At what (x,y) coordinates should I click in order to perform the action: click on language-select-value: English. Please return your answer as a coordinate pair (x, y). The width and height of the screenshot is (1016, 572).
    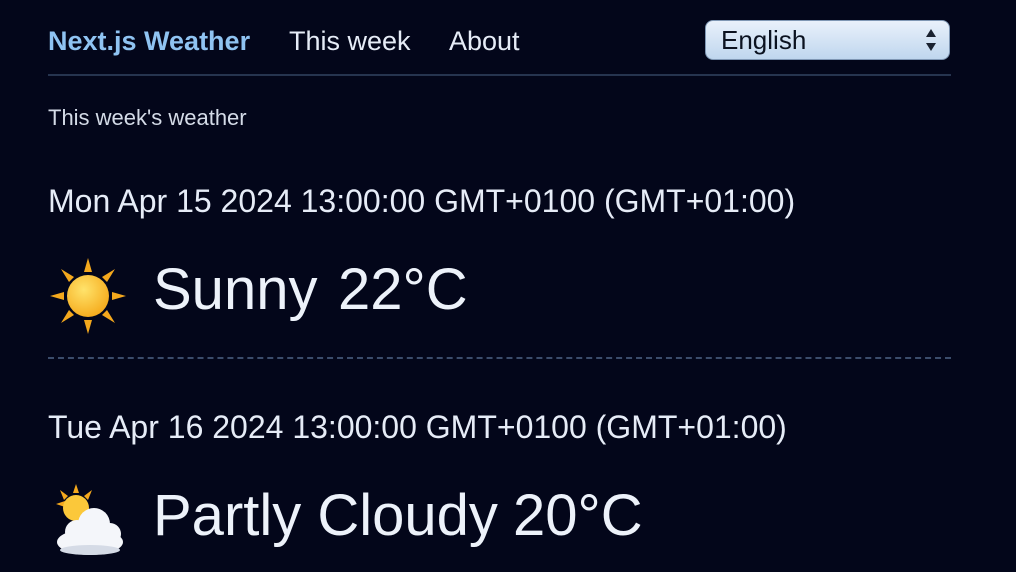
    Looking at the image, I should click on (764, 40).